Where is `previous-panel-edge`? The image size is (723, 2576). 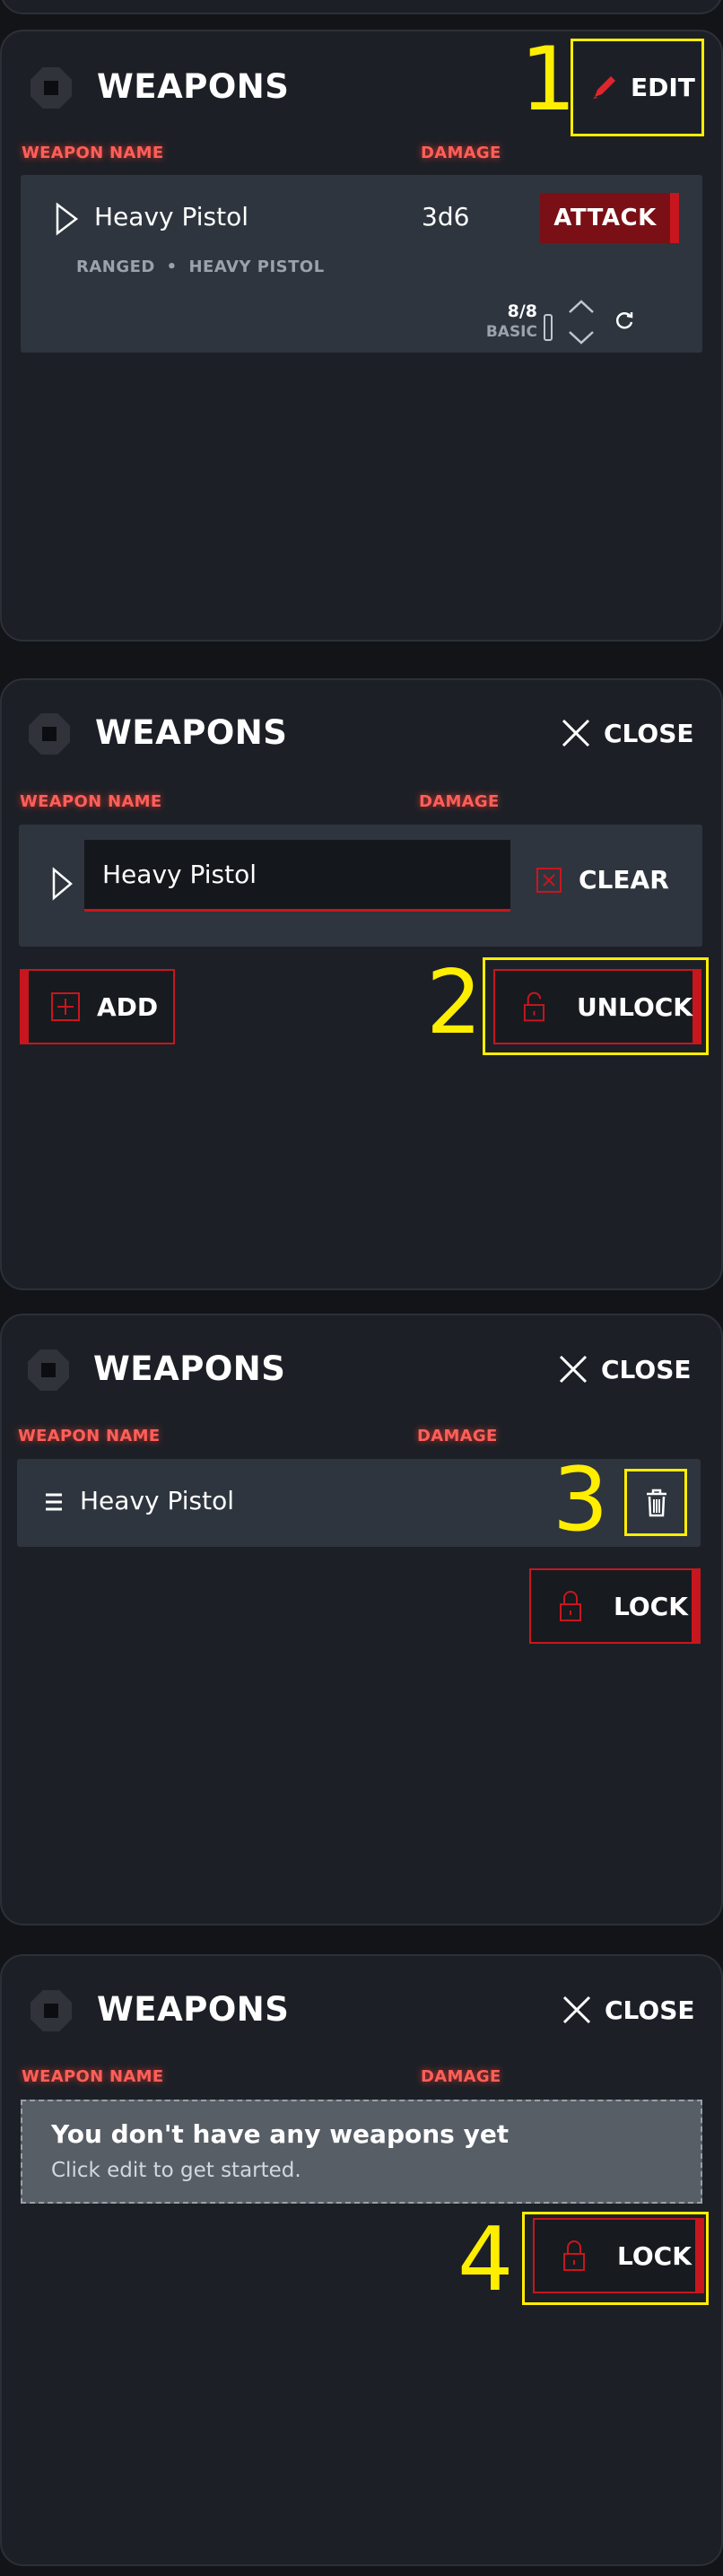 previous-panel-edge is located at coordinates (361, 7).